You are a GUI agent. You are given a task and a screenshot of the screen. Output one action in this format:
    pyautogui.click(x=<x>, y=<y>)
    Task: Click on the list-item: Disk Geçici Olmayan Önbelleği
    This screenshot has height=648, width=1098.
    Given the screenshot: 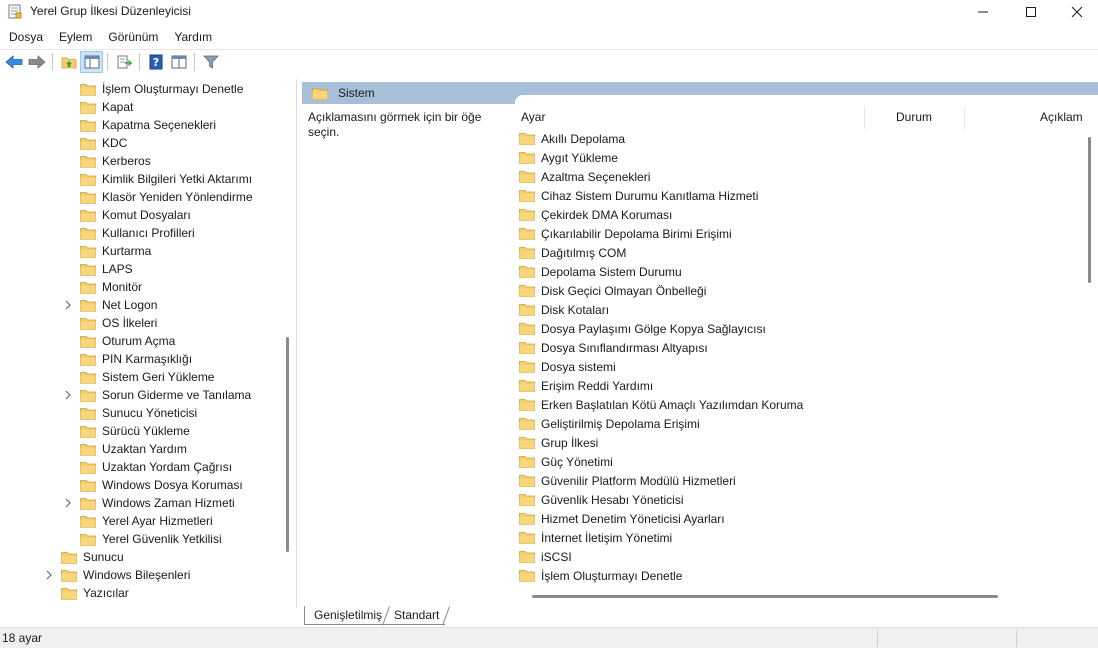 What is the action you would take?
    pyautogui.click(x=612, y=290)
    